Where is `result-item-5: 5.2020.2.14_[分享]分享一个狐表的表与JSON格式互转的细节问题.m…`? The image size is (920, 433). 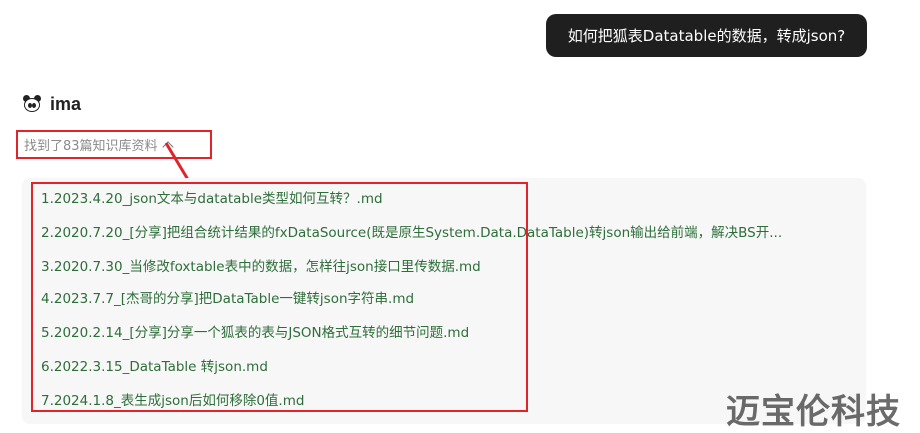
result-item-5: 5.2020.2.14_[分享]分享一个狐表的表与JSON格式互转的细节问题.m… is located at coordinates (255, 333).